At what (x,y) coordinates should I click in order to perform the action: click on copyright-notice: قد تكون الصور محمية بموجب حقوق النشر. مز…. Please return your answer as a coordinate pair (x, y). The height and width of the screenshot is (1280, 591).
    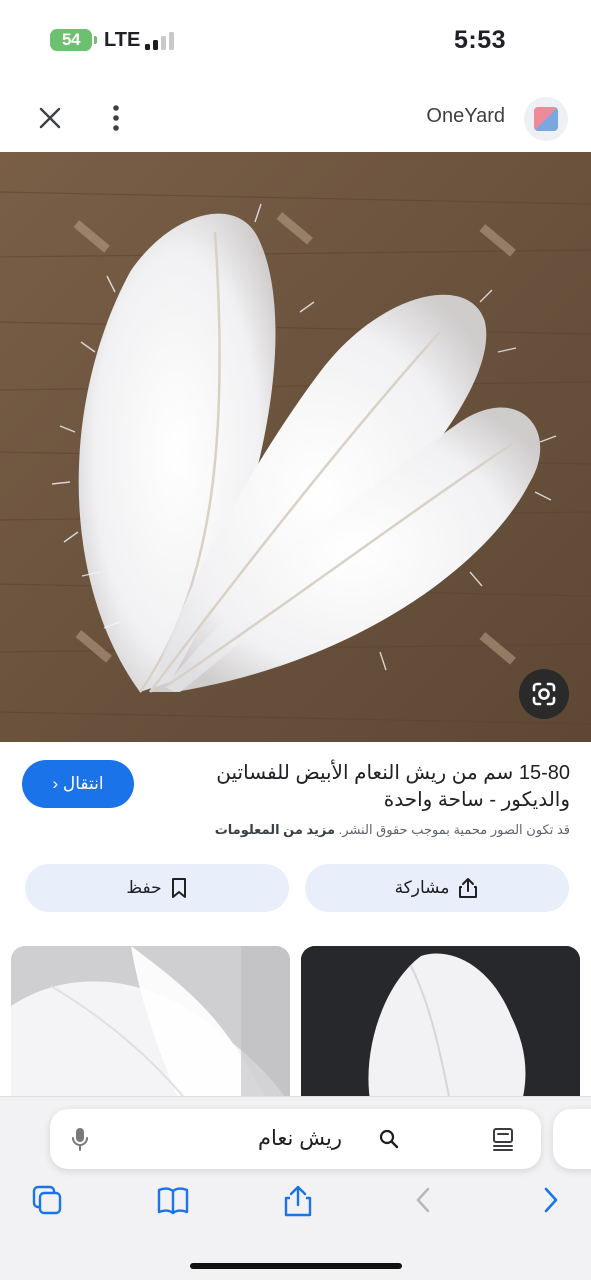
    Looking at the image, I should click on (360, 830).